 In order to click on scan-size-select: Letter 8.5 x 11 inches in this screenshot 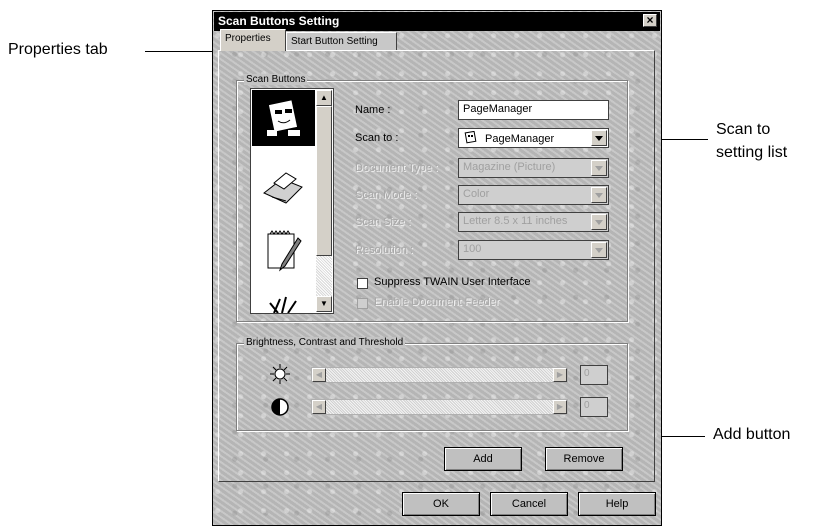, I will do `click(533, 222)`.